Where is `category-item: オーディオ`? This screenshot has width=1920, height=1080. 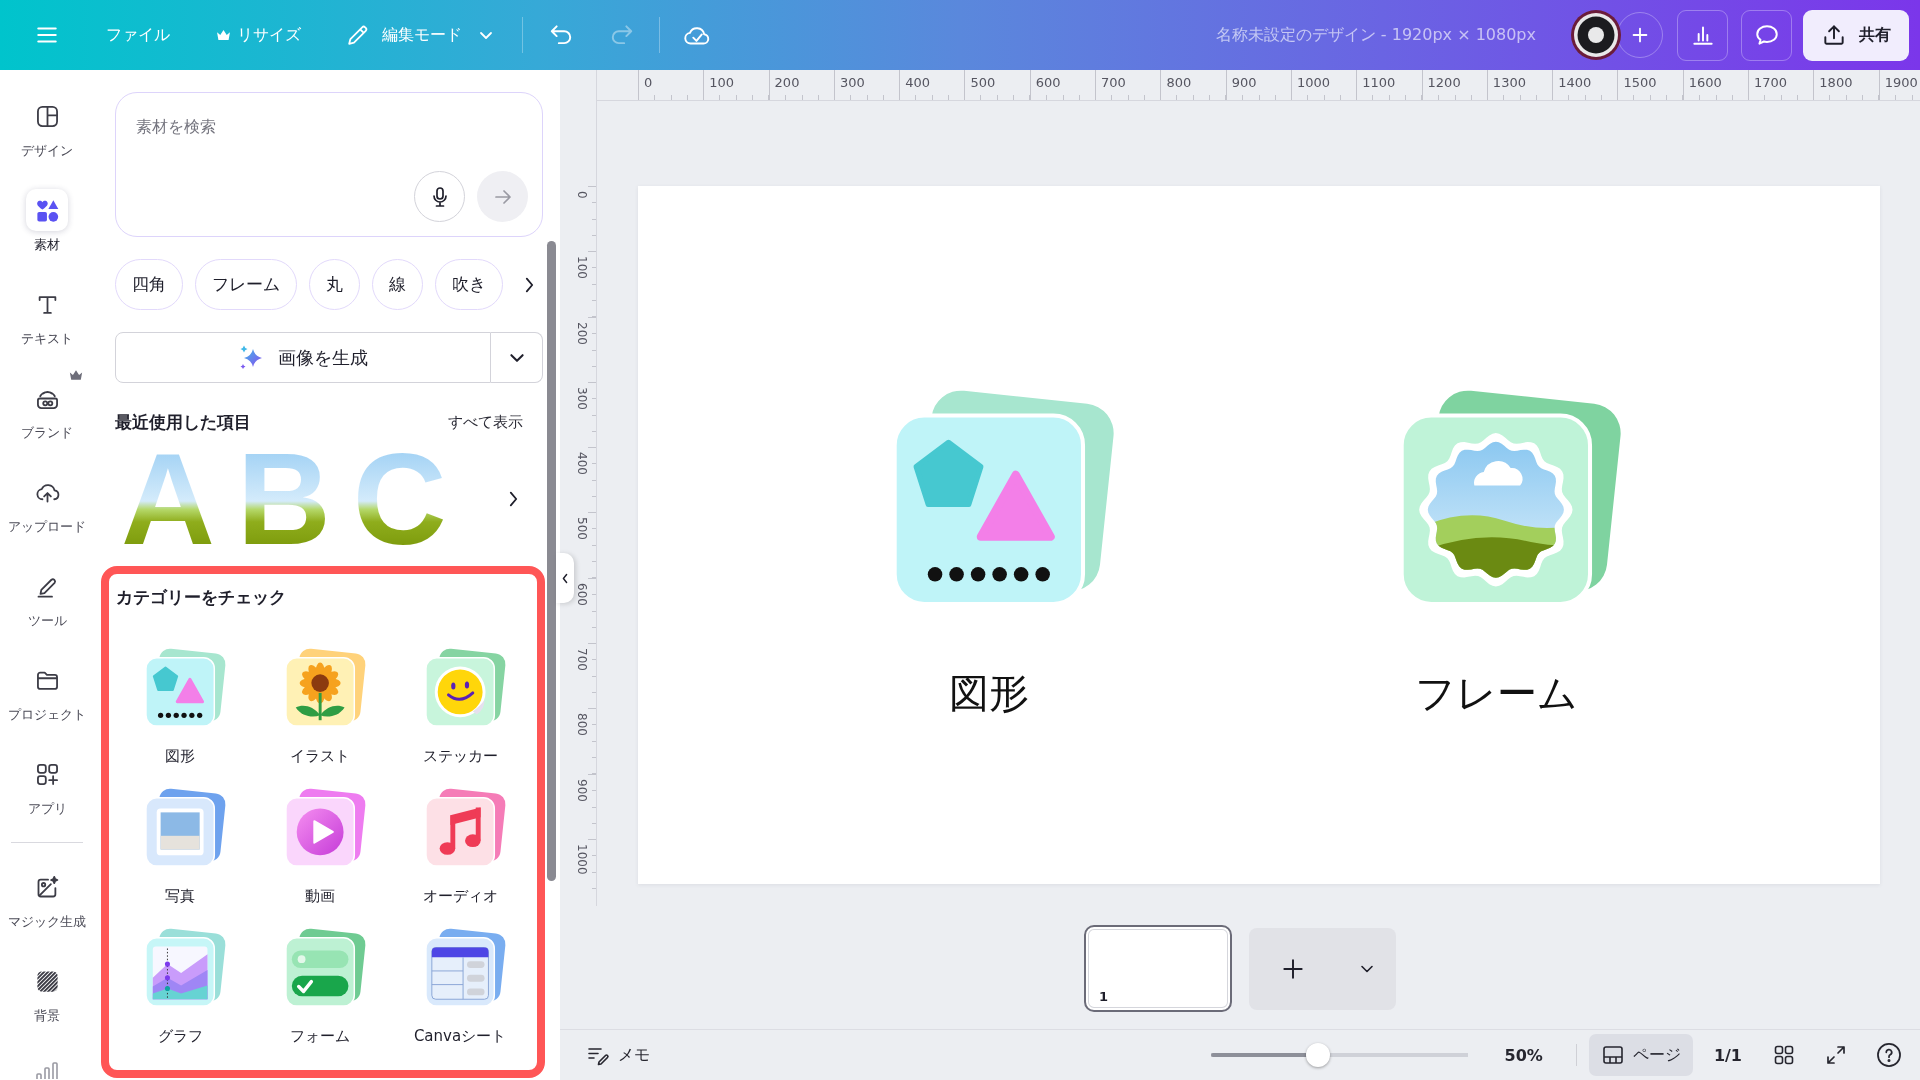
category-item: オーディオ is located at coordinates (460, 846).